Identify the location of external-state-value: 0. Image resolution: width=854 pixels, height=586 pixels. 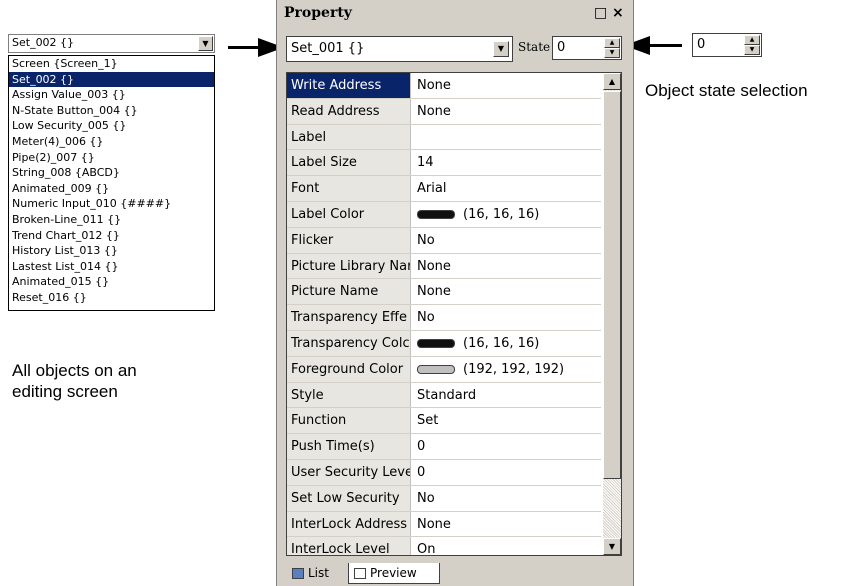
(701, 44).